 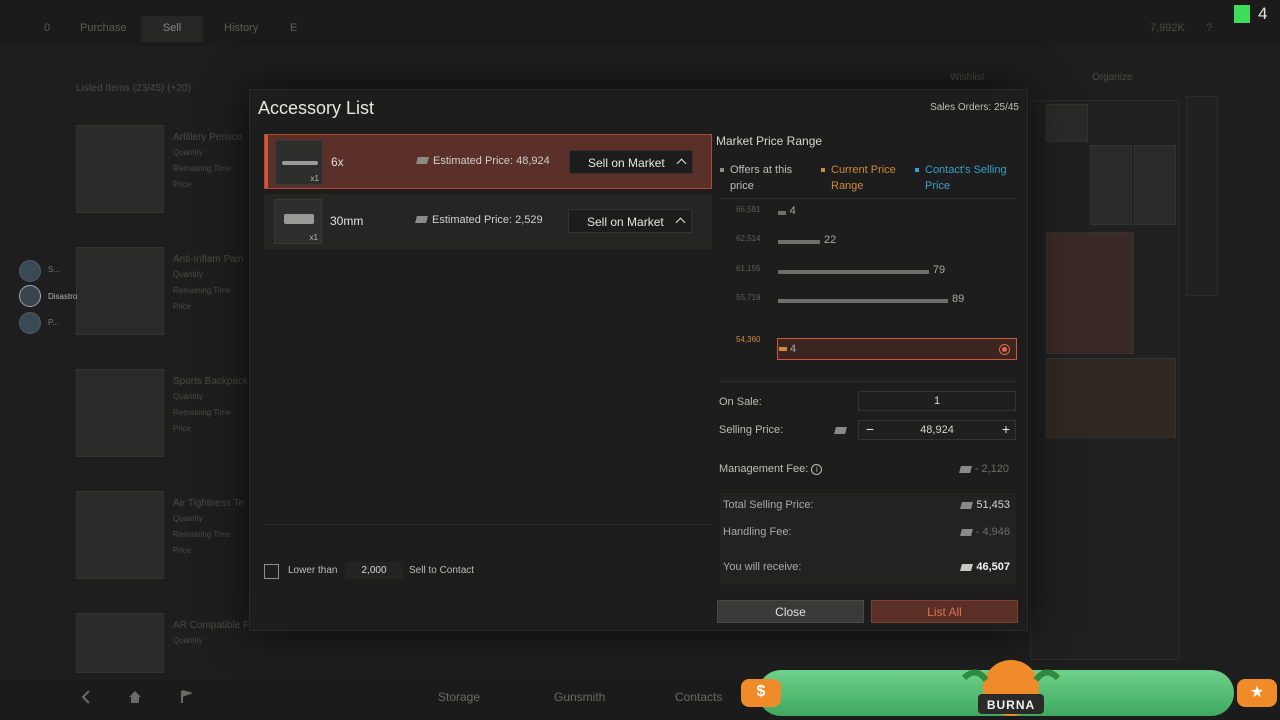 I want to click on current-price-row: 4, so click(x=897, y=349).